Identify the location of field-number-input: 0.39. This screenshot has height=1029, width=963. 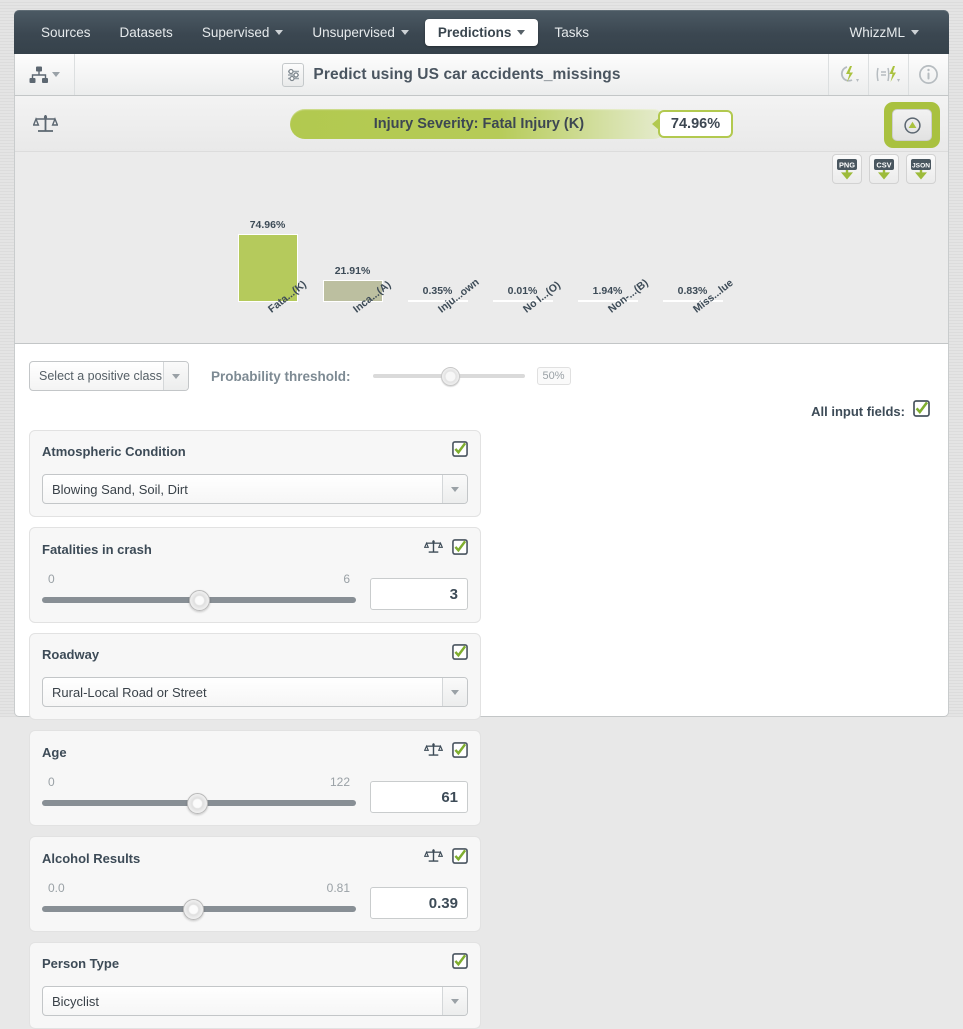
(419, 903).